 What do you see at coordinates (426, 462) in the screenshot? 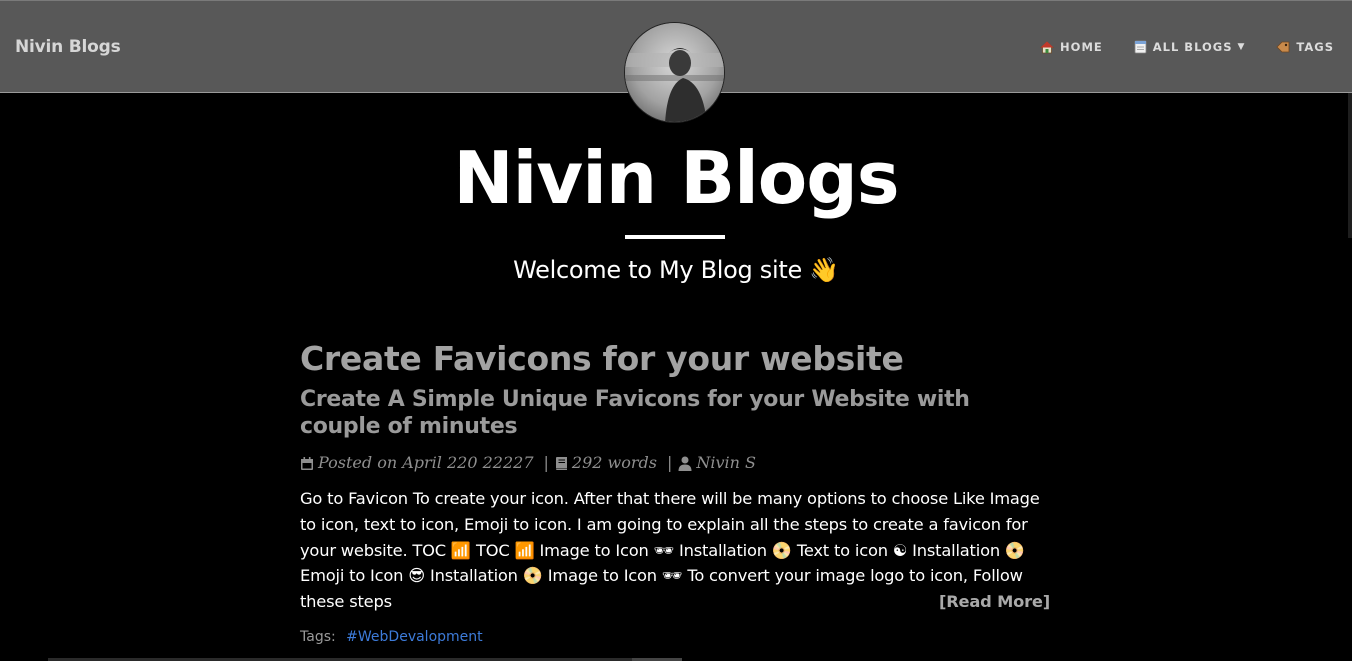
I see `post-date: Posted on April 220 22227` at bounding box center [426, 462].